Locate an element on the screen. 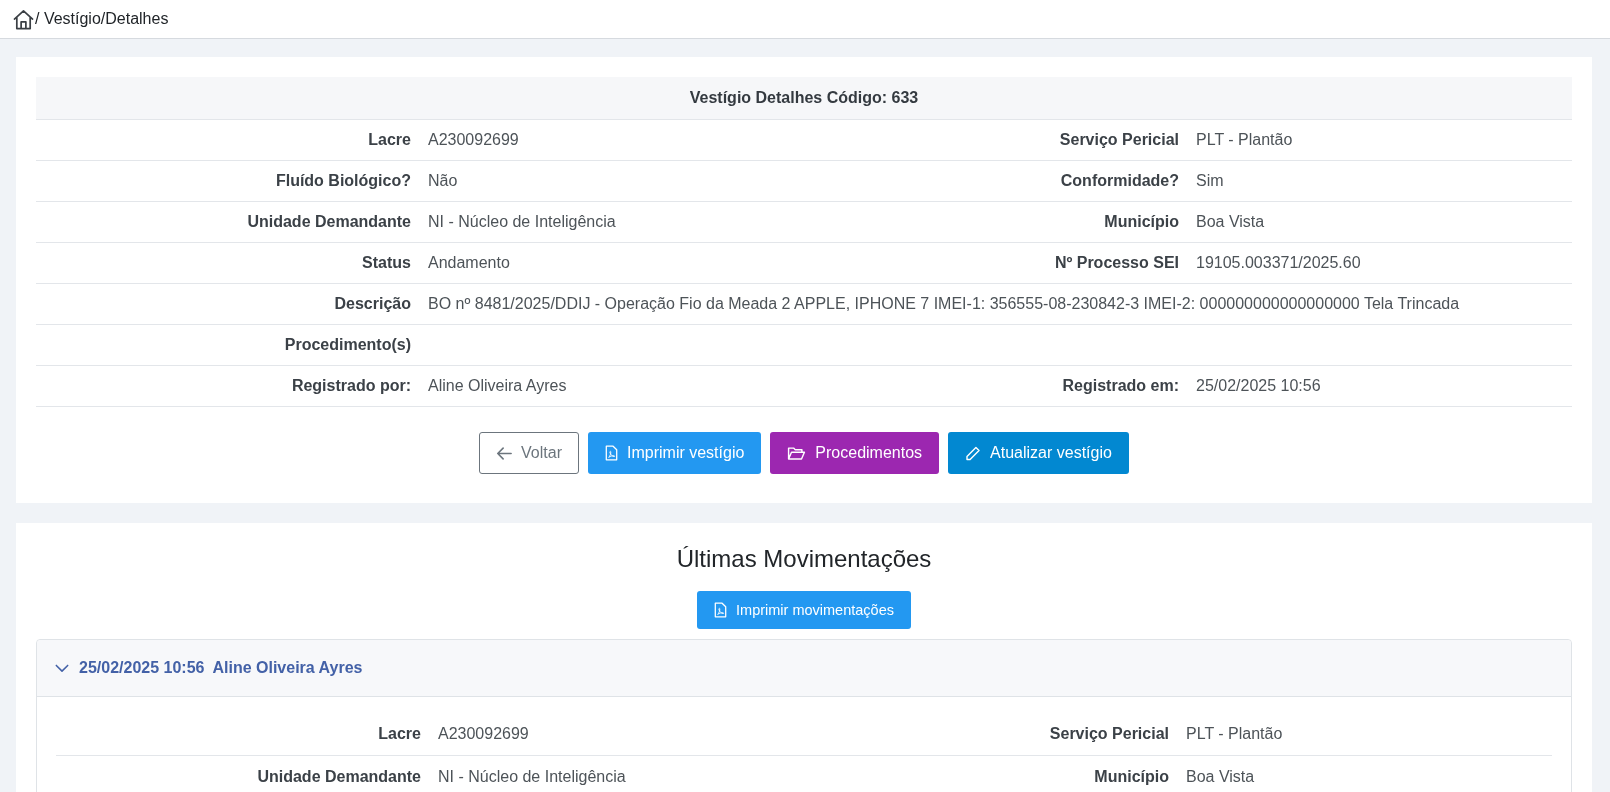 This screenshot has width=1610, height=792. field-value: Andamento is located at coordinates (469, 263).